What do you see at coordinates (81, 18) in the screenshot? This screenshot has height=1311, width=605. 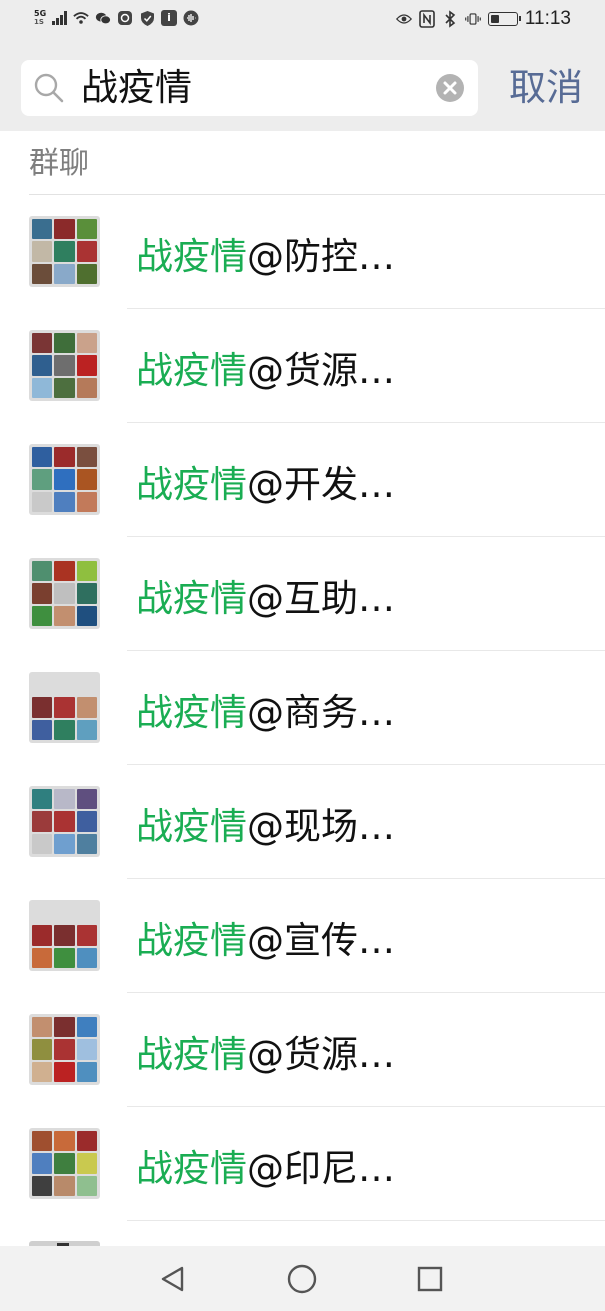 I see `wifi-icon` at bounding box center [81, 18].